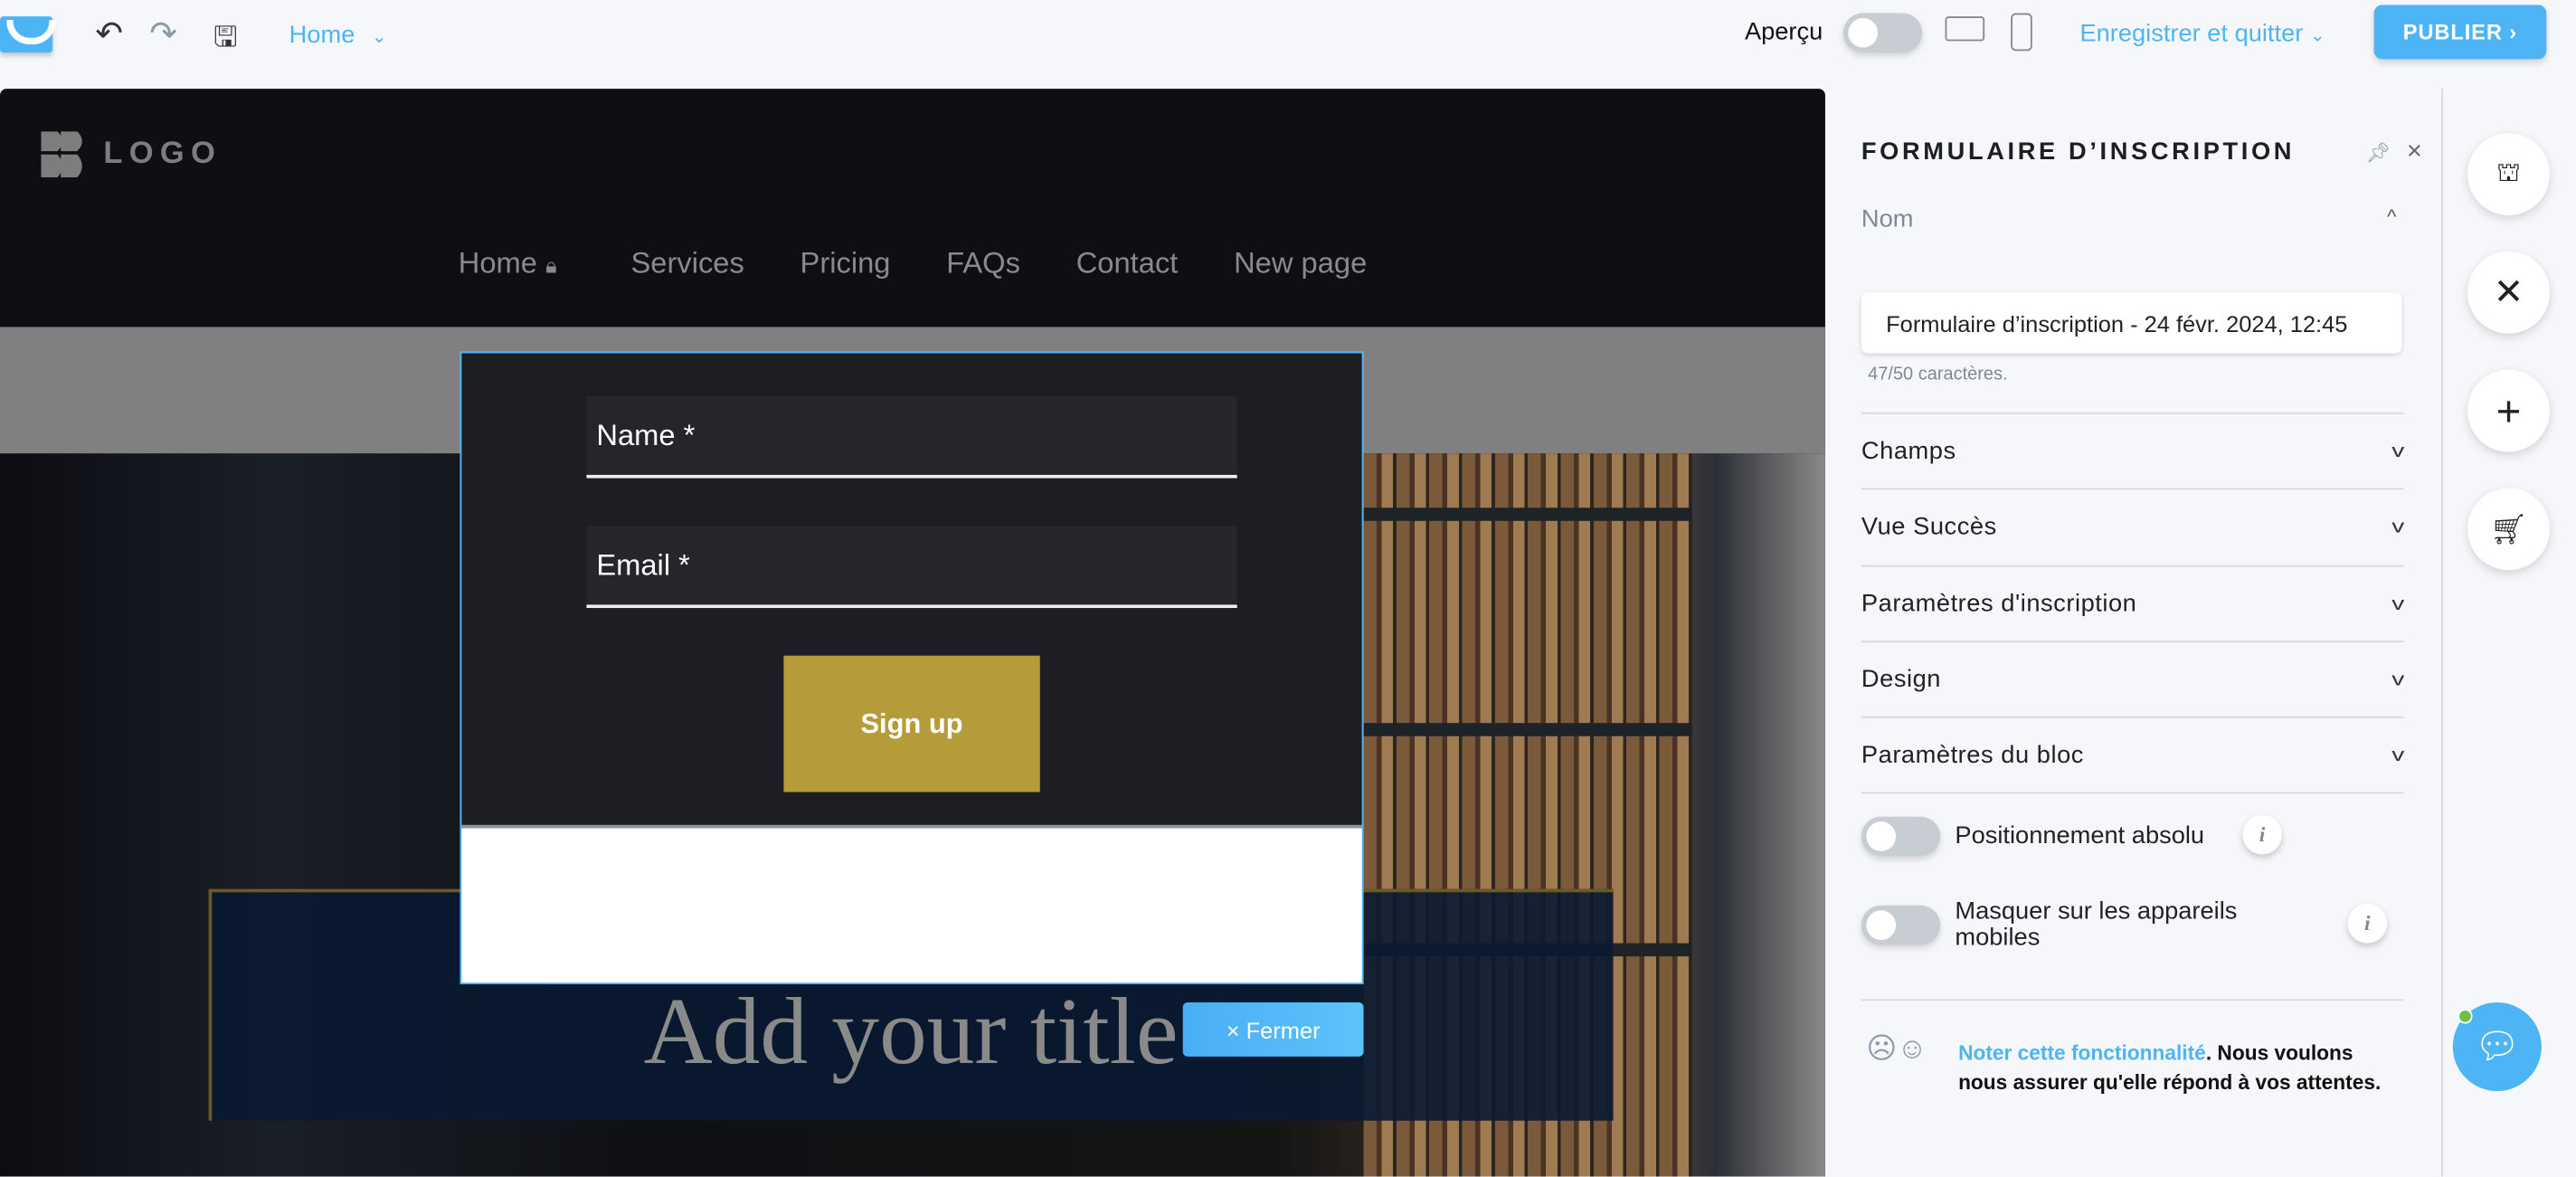 This screenshot has width=2576, height=1177. I want to click on section-block-settings: Paramètres du bloc v, so click(2133, 754).